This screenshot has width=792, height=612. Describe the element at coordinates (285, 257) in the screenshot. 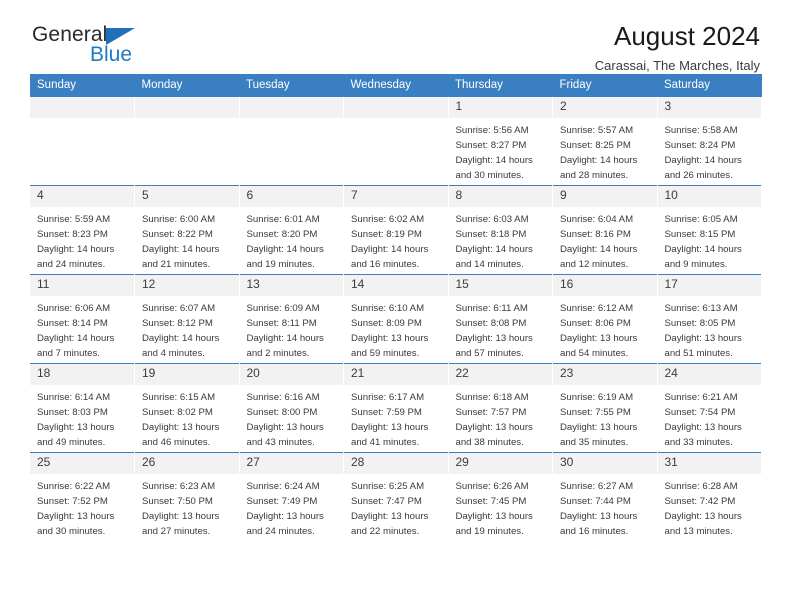

I see `daylight-text: Daylight: 14 hours and 19 minutes.` at that location.